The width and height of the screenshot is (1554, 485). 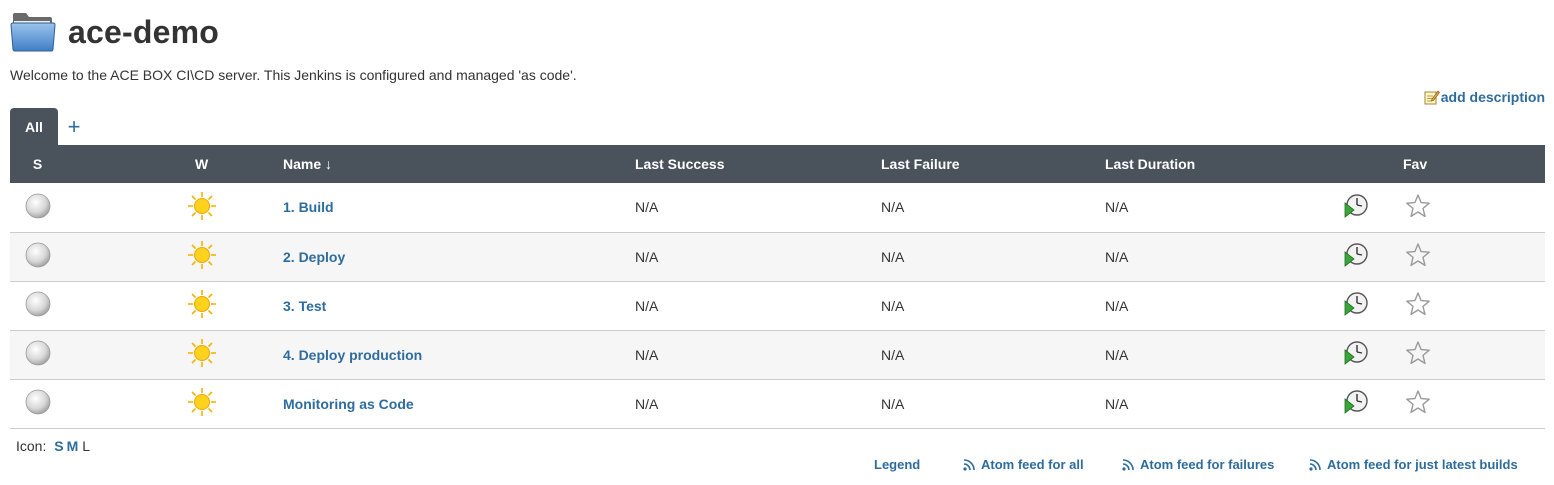 What do you see at coordinates (314, 257) in the screenshot?
I see `job-link: 2. Deploy` at bounding box center [314, 257].